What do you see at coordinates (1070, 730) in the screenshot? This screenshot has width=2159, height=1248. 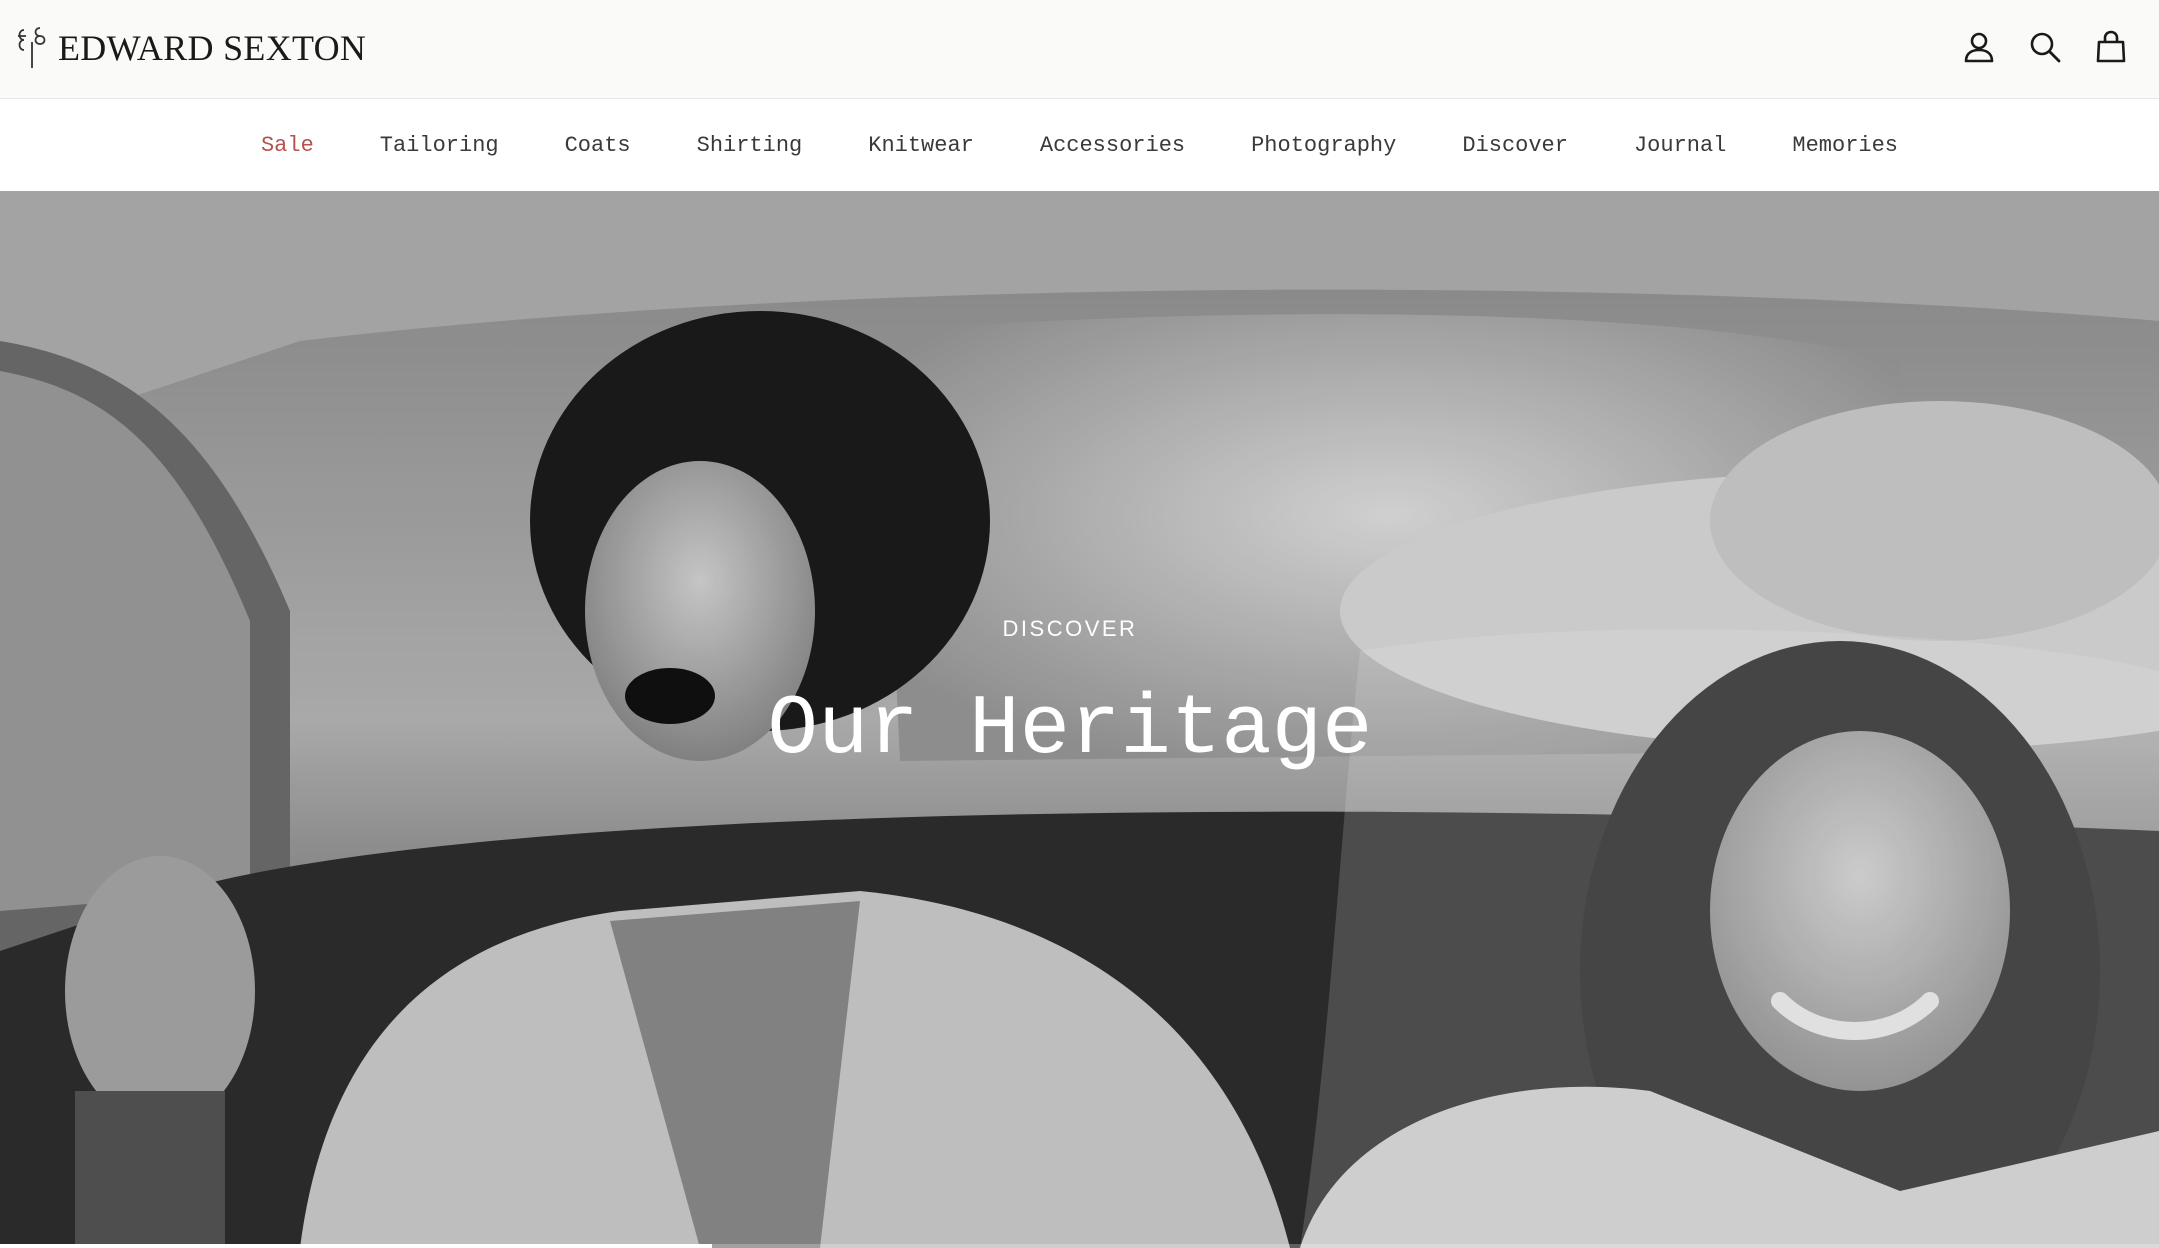 I see `hero-title: Our Heritage` at bounding box center [1070, 730].